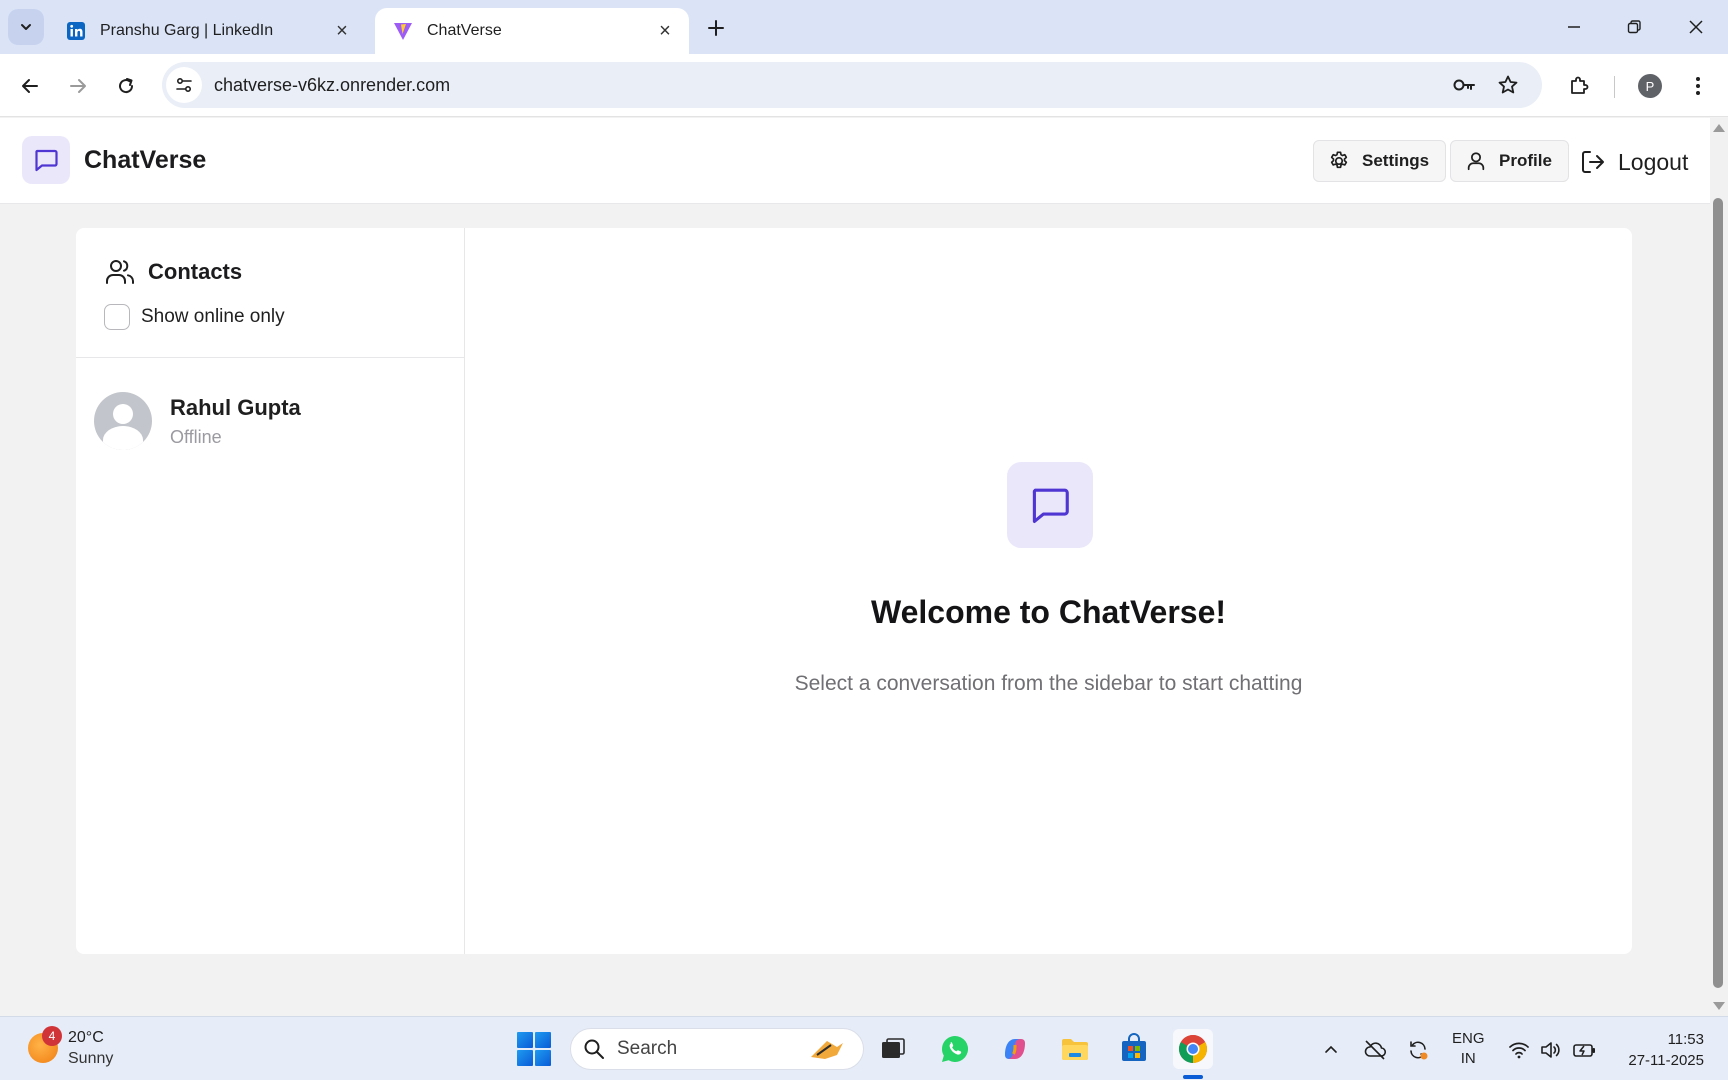  What do you see at coordinates (717, 1049) in the screenshot?
I see `taskbar-search: Search` at bounding box center [717, 1049].